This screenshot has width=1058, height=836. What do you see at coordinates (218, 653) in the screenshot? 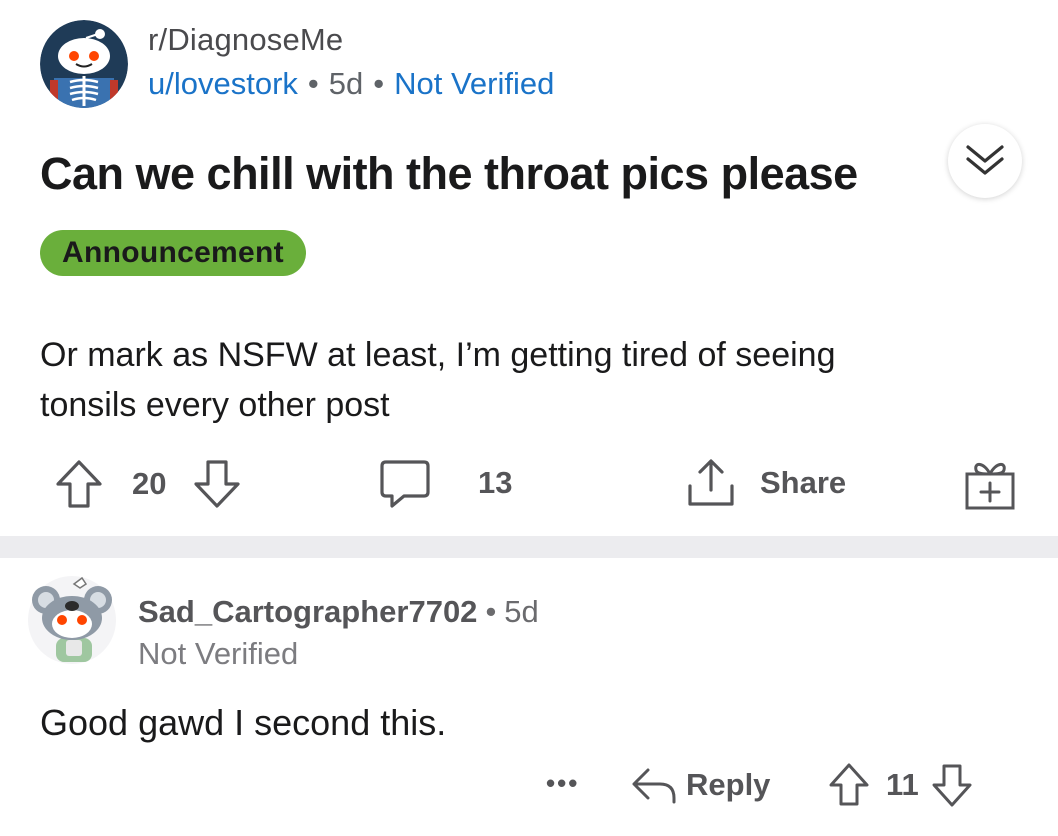
I see `comment-verification: Not Verified` at bounding box center [218, 653].